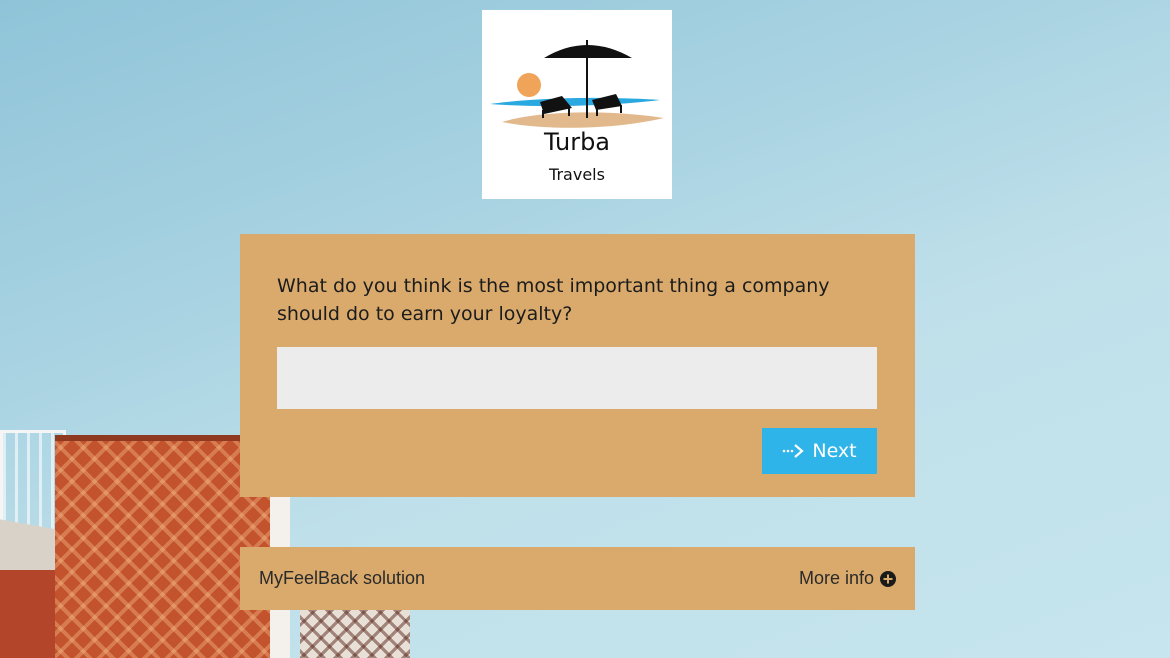 The width and height of the screenshot is (1170, 658). What do you see at coordinates (162, 546) in the screenshot?
I see `background-rug` at bounding box center [162, 546].